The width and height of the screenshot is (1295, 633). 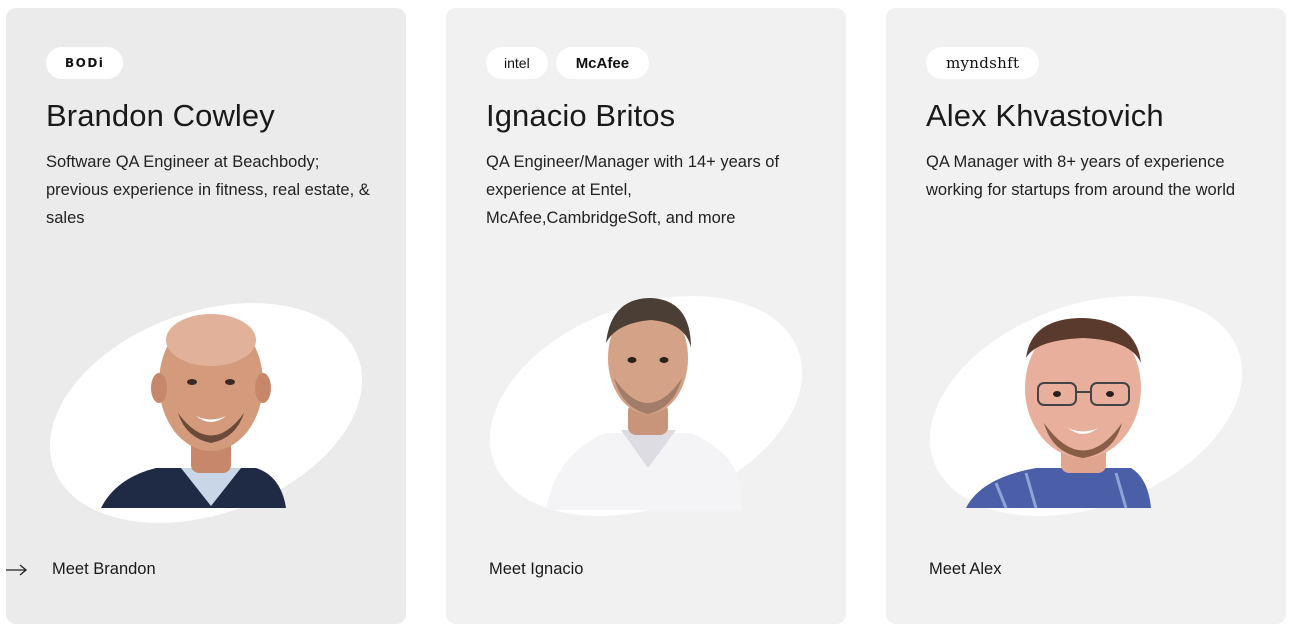 What do you see at coordinates (104, 569) in the screenshot?
I see `meet-link-label: Meet Brandon` at bounding box center [104, 569].